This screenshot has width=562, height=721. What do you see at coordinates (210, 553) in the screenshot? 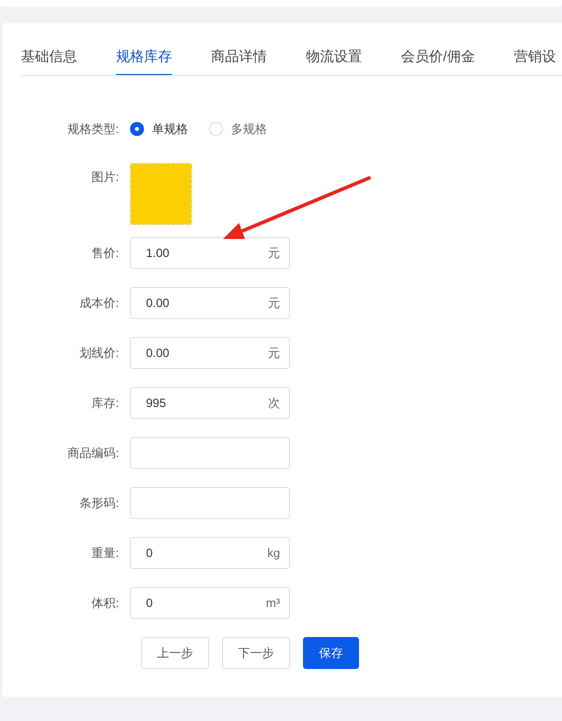
I see `input-field: 0 kg` at bounding box center [210, 553].